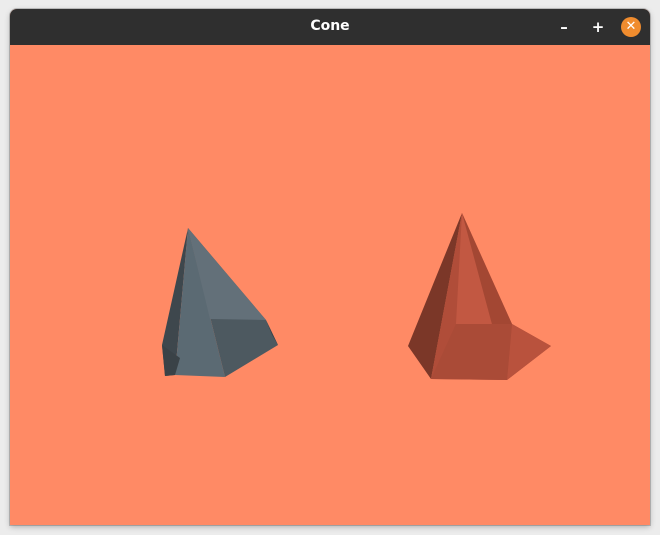  Describe the element at coordinates (598, 27) in the screenshot. I see `maximize-button: +` at that location.